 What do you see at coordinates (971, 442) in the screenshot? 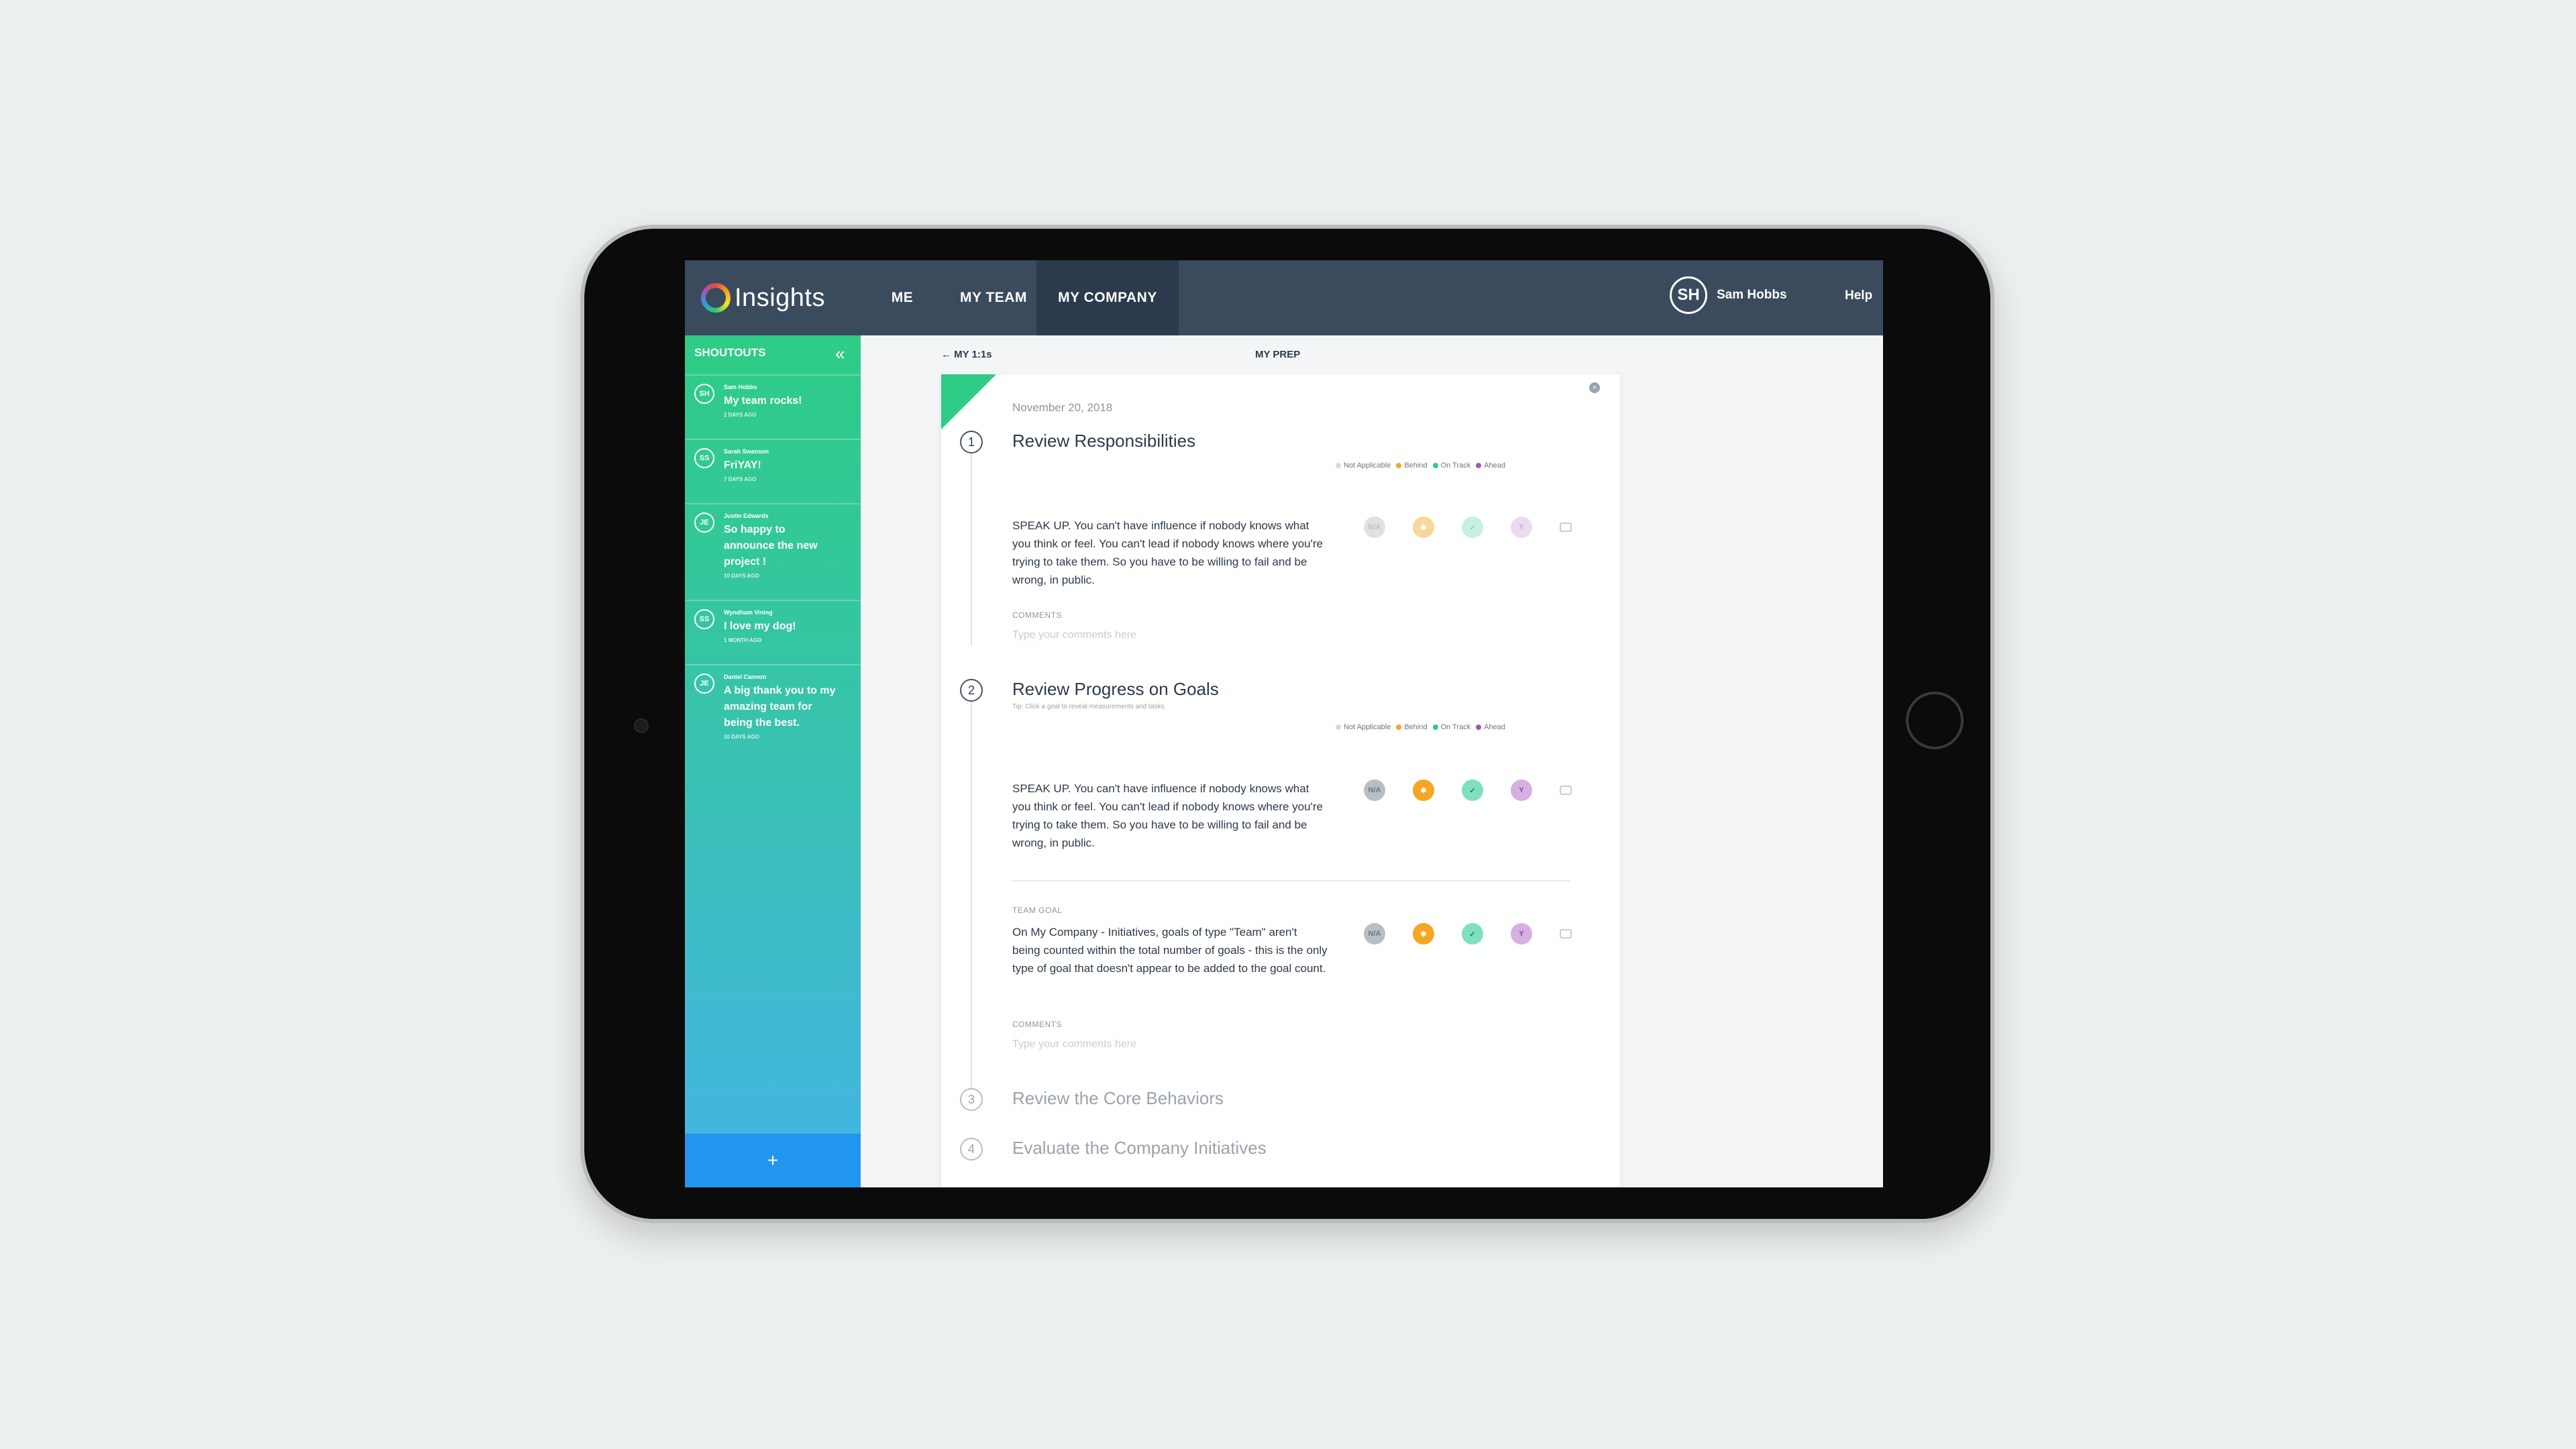
I see `section-number: 1` at bounding box center [971, 442].